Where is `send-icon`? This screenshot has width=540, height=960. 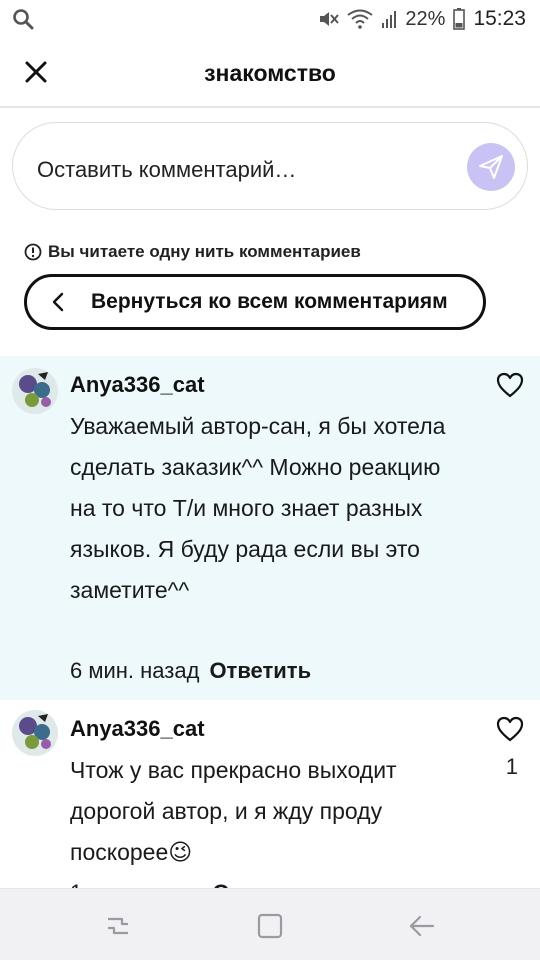 send-icon is located at coordinates (491, 167).